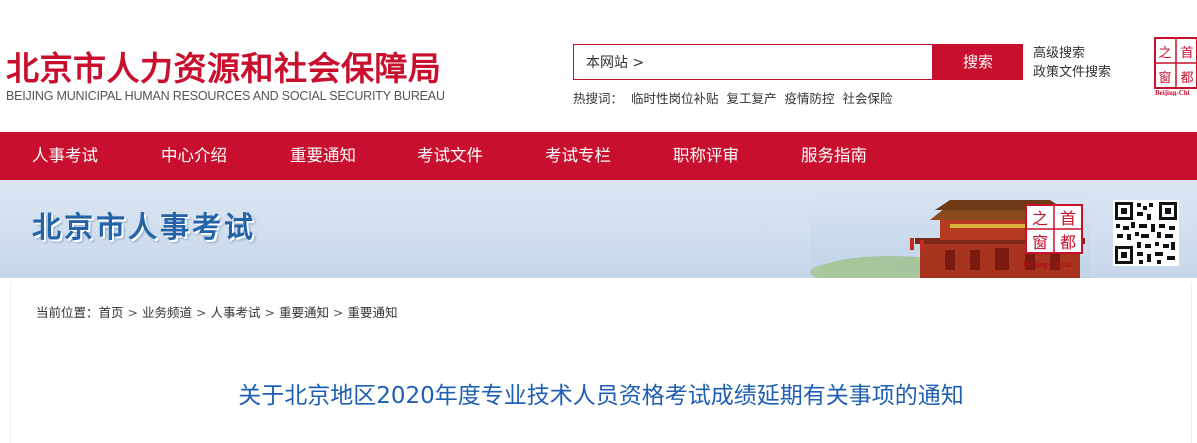 This screenshot has width=1197, height=443. I want to click on search-input, so click(753, 62).